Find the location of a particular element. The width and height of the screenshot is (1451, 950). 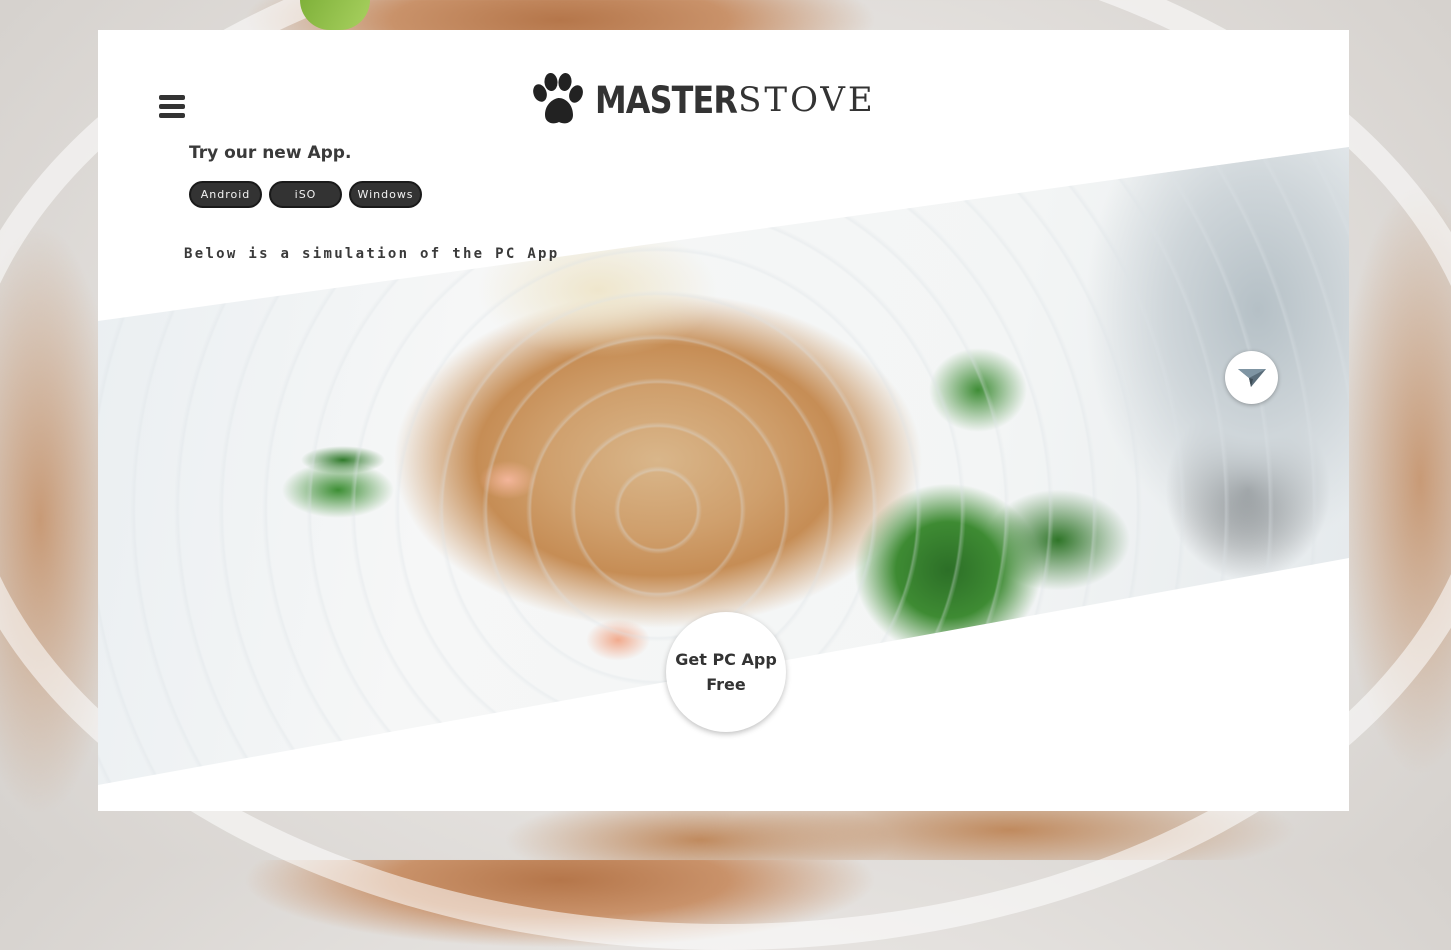

paper-plane-icon is located at coordinates (1251, 377).